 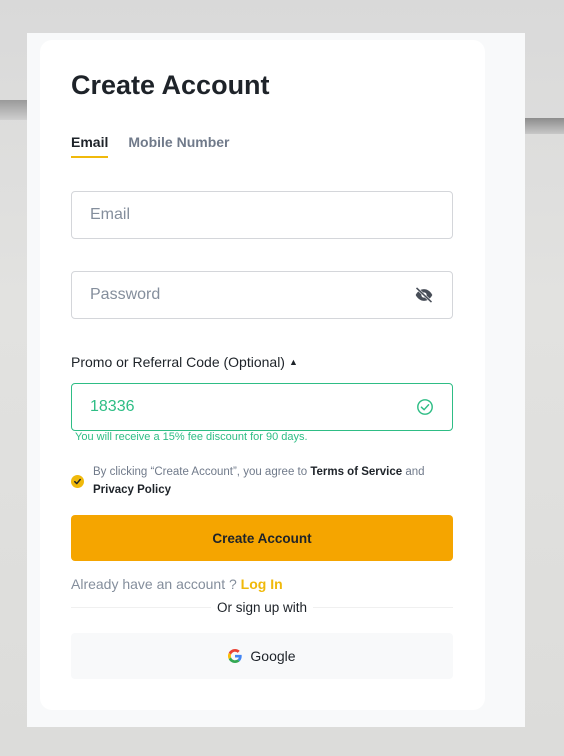 I want to click on email-input, so click(x=262, y=215).